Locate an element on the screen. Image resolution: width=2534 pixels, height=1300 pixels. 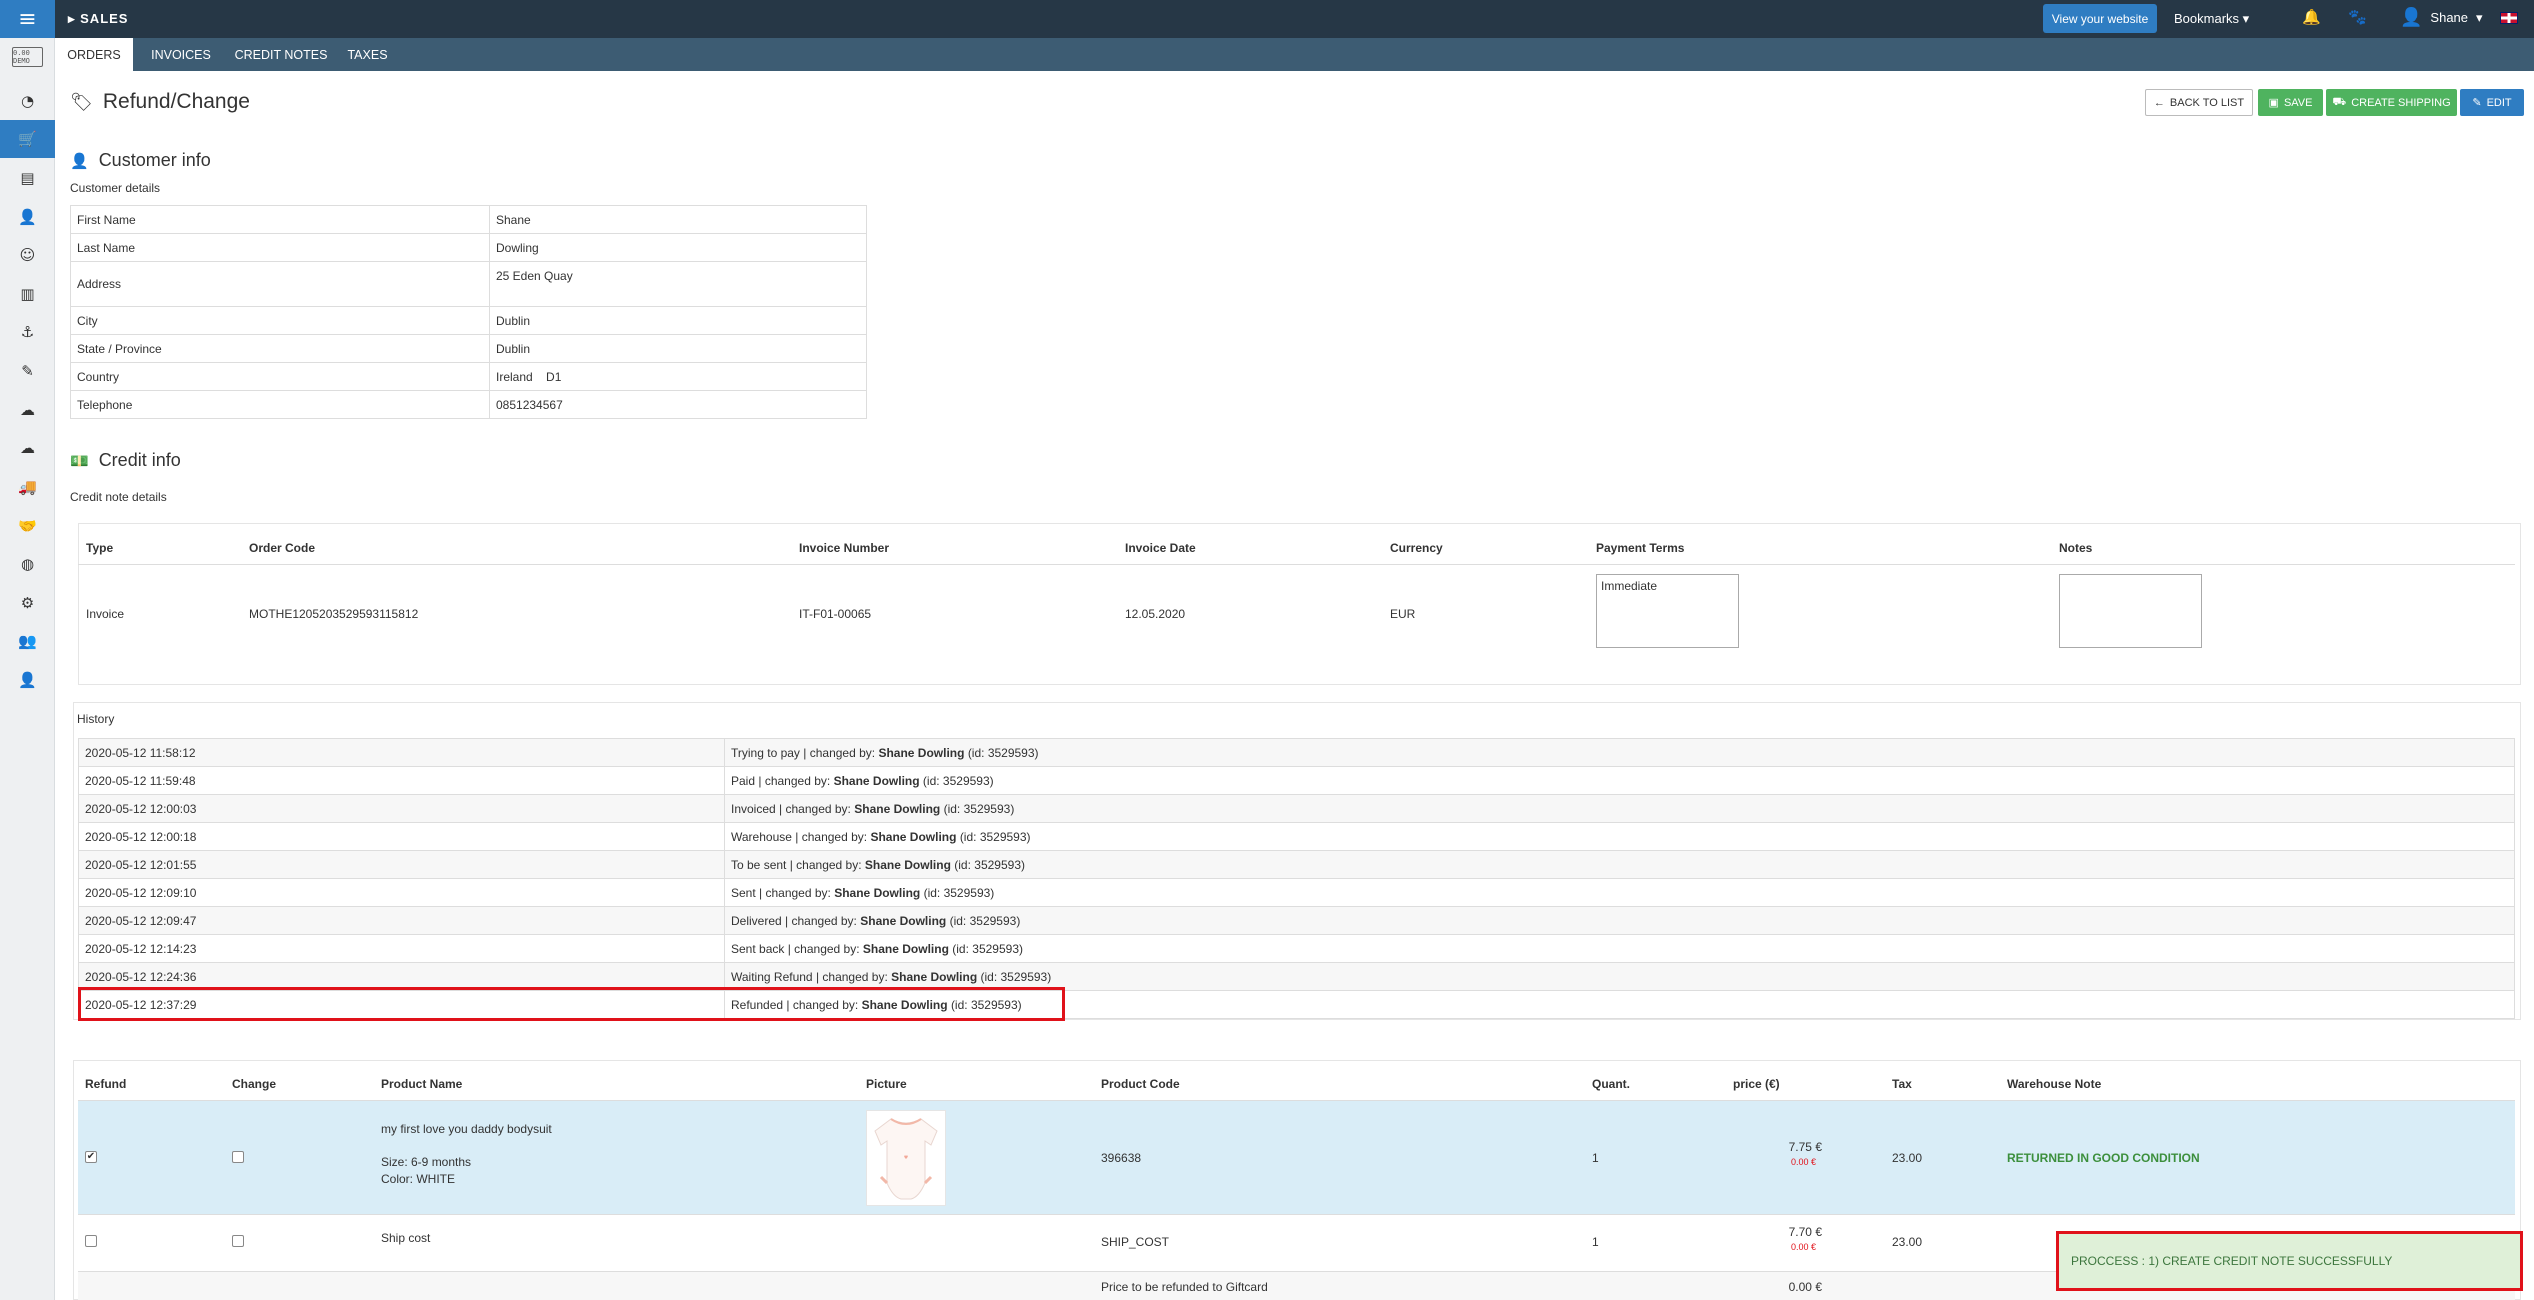
header-warehouse-note: Warehouse Note is located at coordinates (2054, 1084).